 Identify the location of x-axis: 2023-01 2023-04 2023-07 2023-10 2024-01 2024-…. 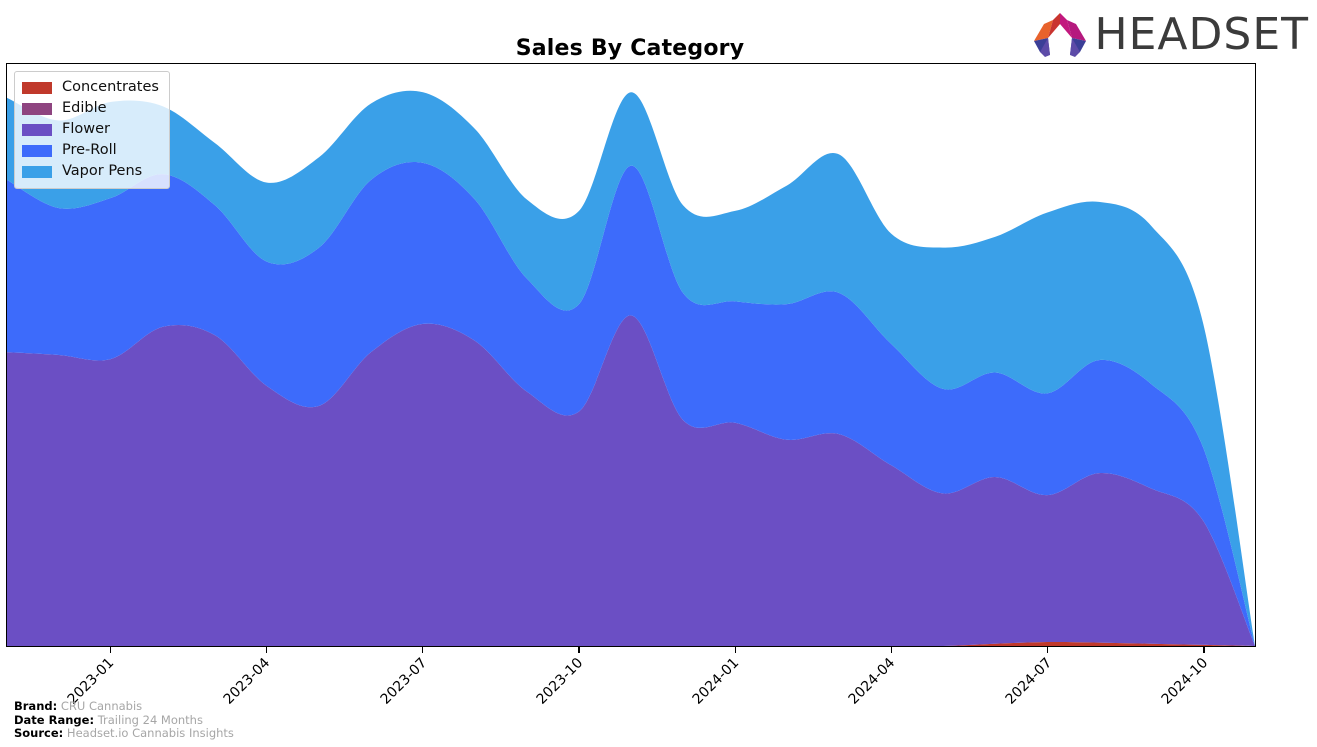
(631, 677).